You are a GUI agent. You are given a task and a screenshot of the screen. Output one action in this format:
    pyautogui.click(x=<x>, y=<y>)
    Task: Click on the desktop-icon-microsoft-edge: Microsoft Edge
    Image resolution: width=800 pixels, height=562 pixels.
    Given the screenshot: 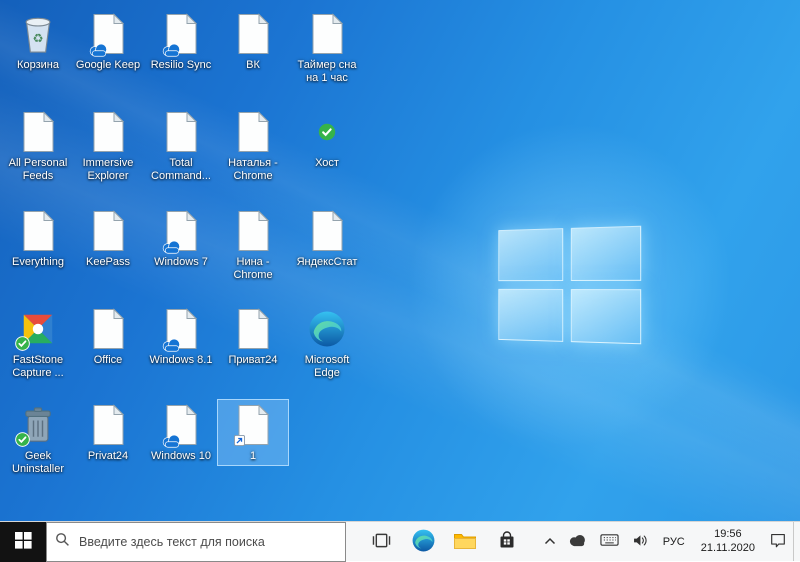 What is the action you would take?
    pyautogui.click(x=327, y=343)
    